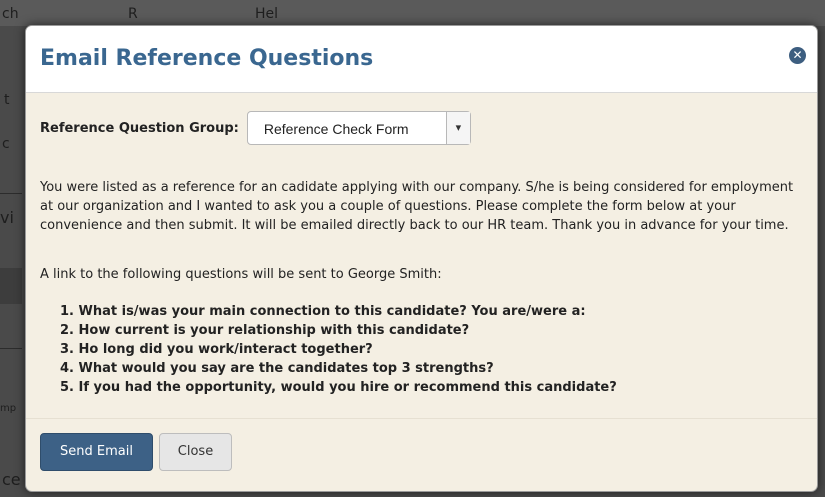  What do you see at coordinates (8, 408) in the screenshot?
I see `background-text: mp` at bounding box center [8, 408].